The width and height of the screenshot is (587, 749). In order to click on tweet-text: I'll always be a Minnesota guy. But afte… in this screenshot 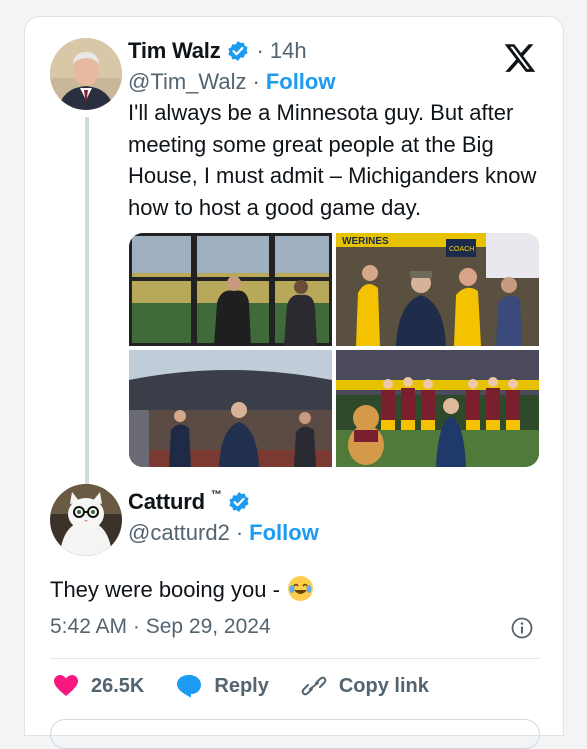, I will do `click(332, 160)`.